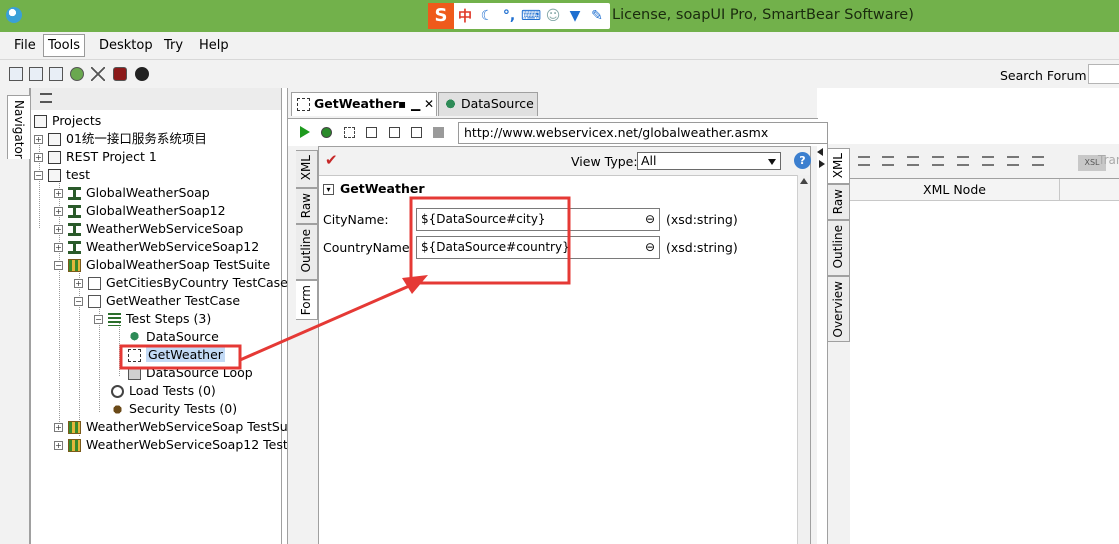 Image resolution: width=1119 pixels, height=544 pixels. What do you see at coordinates (98, 74) in the screenshot?
I see `preferences-tools-icon` at bounding box center [98, 74].